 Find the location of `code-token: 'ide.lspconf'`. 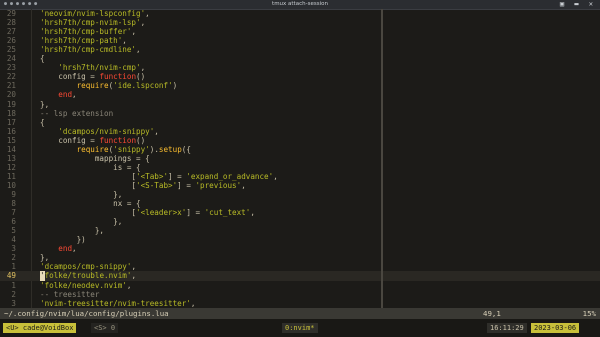

code-token: 'ide.lspconf' is located at coordinates (143, 86).